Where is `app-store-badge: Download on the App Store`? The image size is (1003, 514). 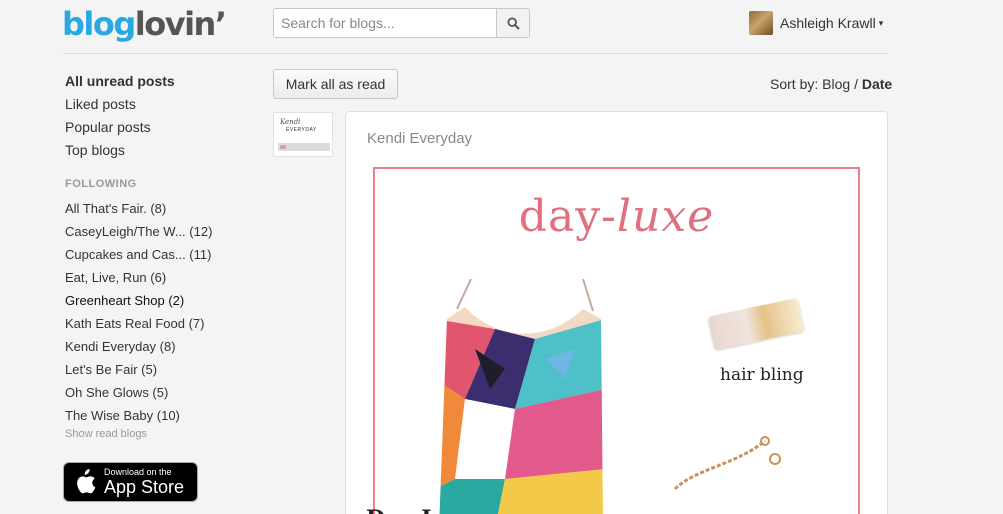
app-store-badge: Download on the App Store is located at coordinates (130, 482).